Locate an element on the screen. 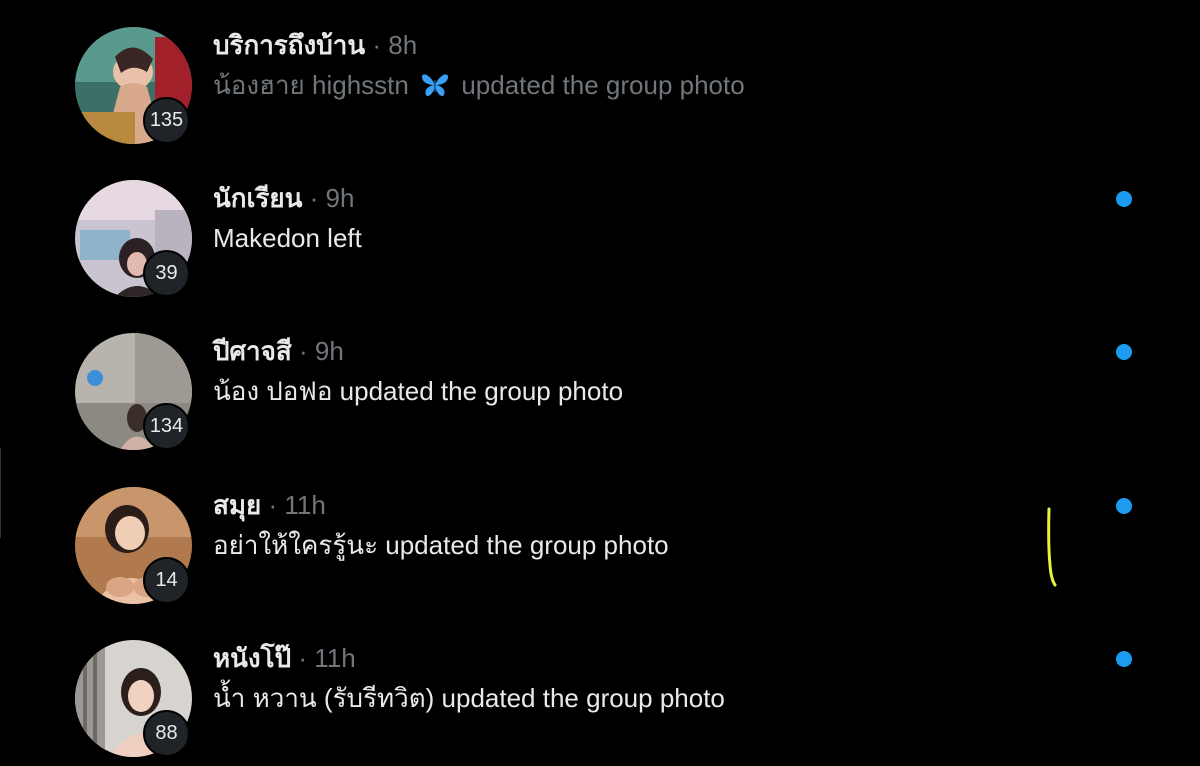  conversation-header: นักเรียน · 9h is located at coordinates (283, 198).